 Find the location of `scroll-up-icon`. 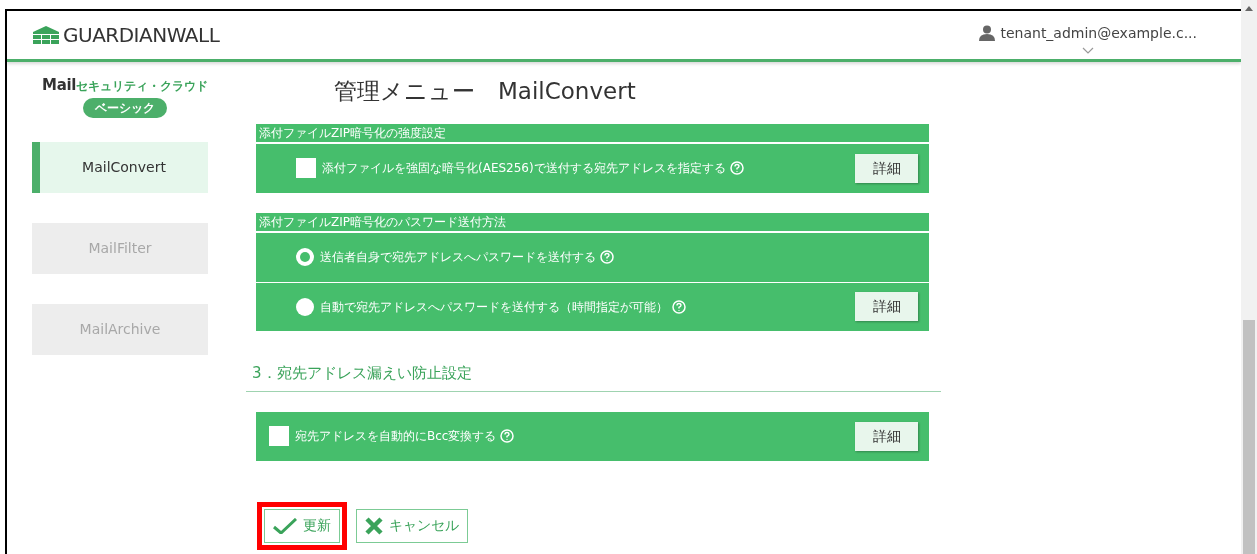

scroll-up-icon is located at coordinates (1249, 8).